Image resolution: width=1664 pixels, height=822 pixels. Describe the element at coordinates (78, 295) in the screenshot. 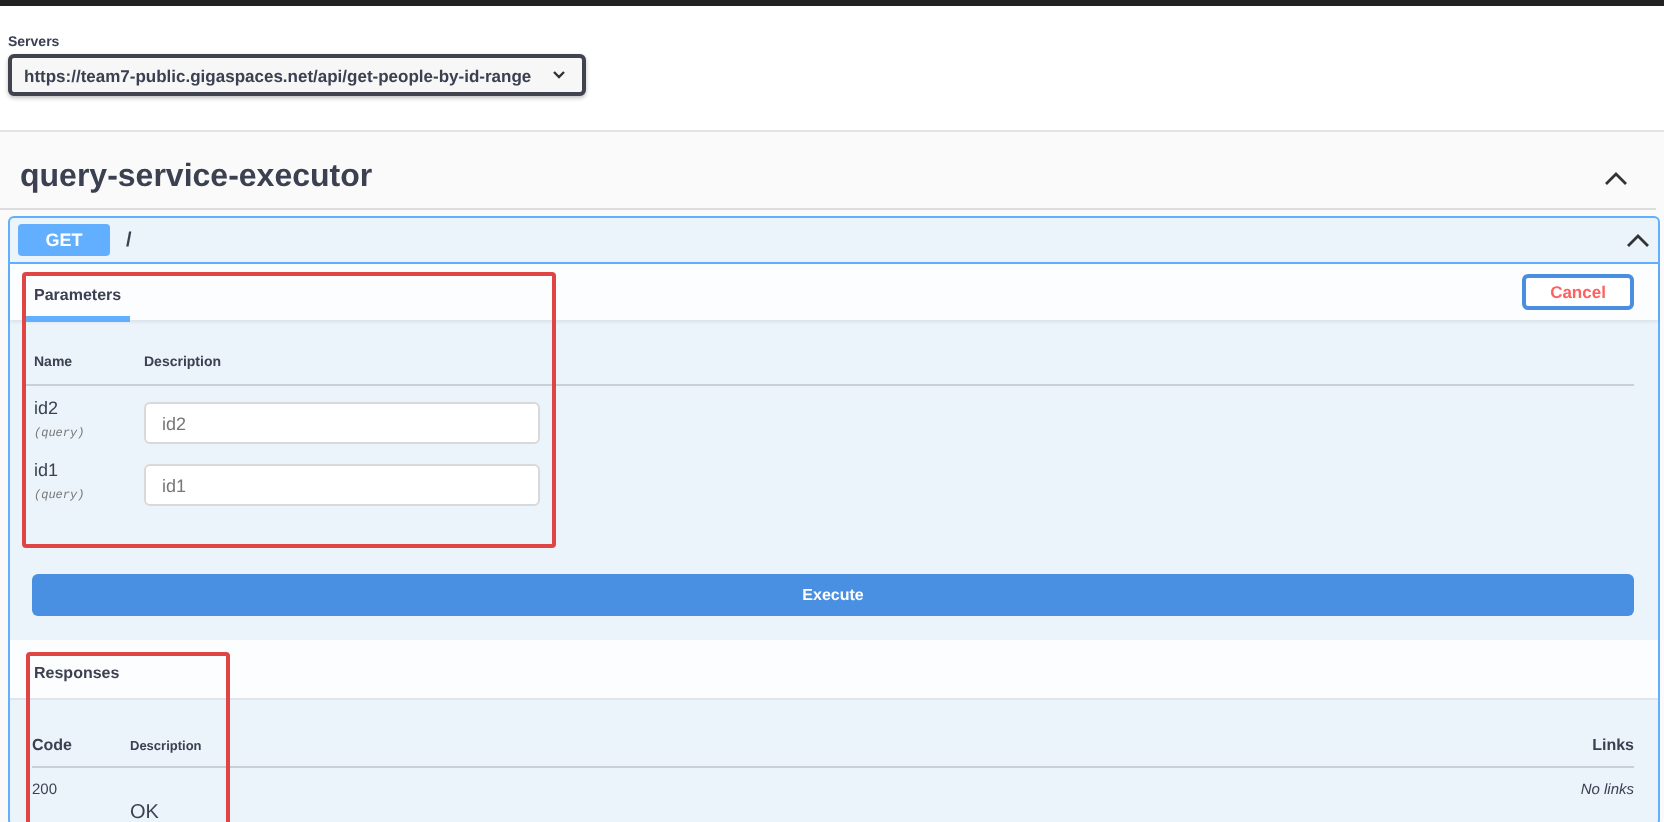

I see `parameters-tab: Parameters` at that location.